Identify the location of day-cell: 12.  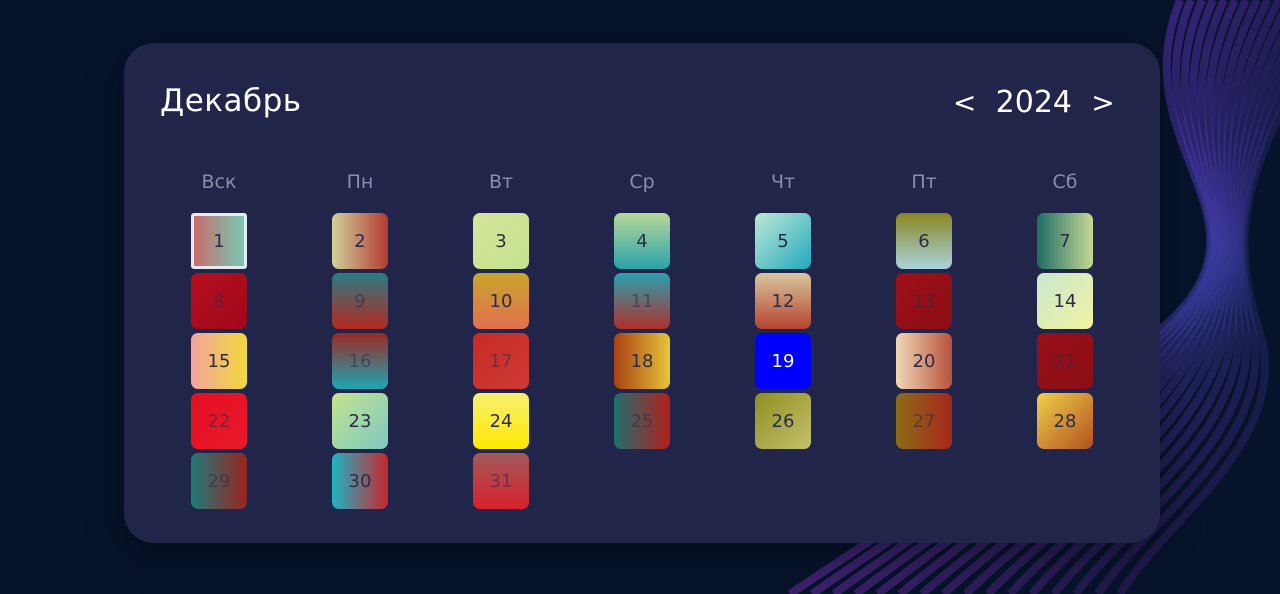
(783, 301).